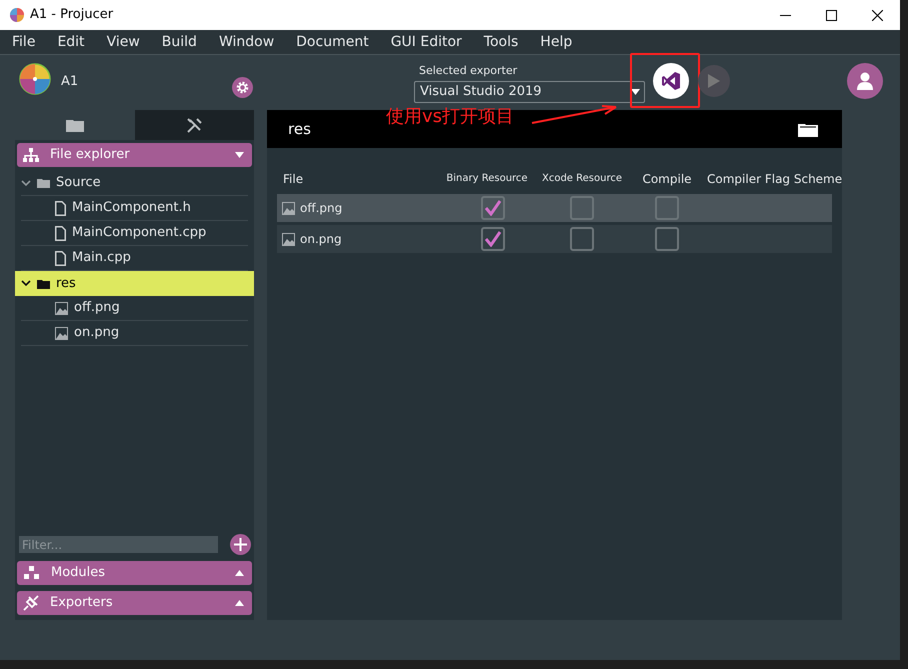 The width and height of the screenshot is (908, 669). I want to click on visual-studio-icon, so click(671, 80).